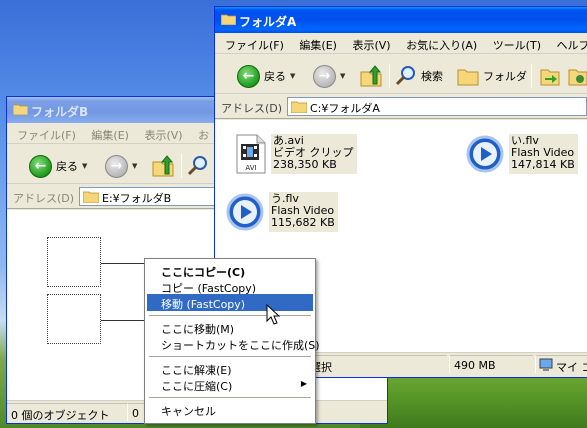 The width and height of the screenshot is (587, 428). I want to click on menu-compress-here: ここに圧縮(C) ▶, so click(230, 384).